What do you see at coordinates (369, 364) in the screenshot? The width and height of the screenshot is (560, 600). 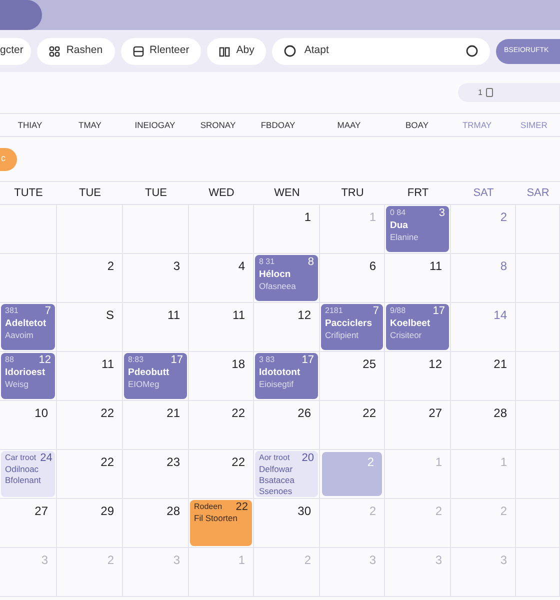 I see `day-number: 25` at bounding box center [369, 364].